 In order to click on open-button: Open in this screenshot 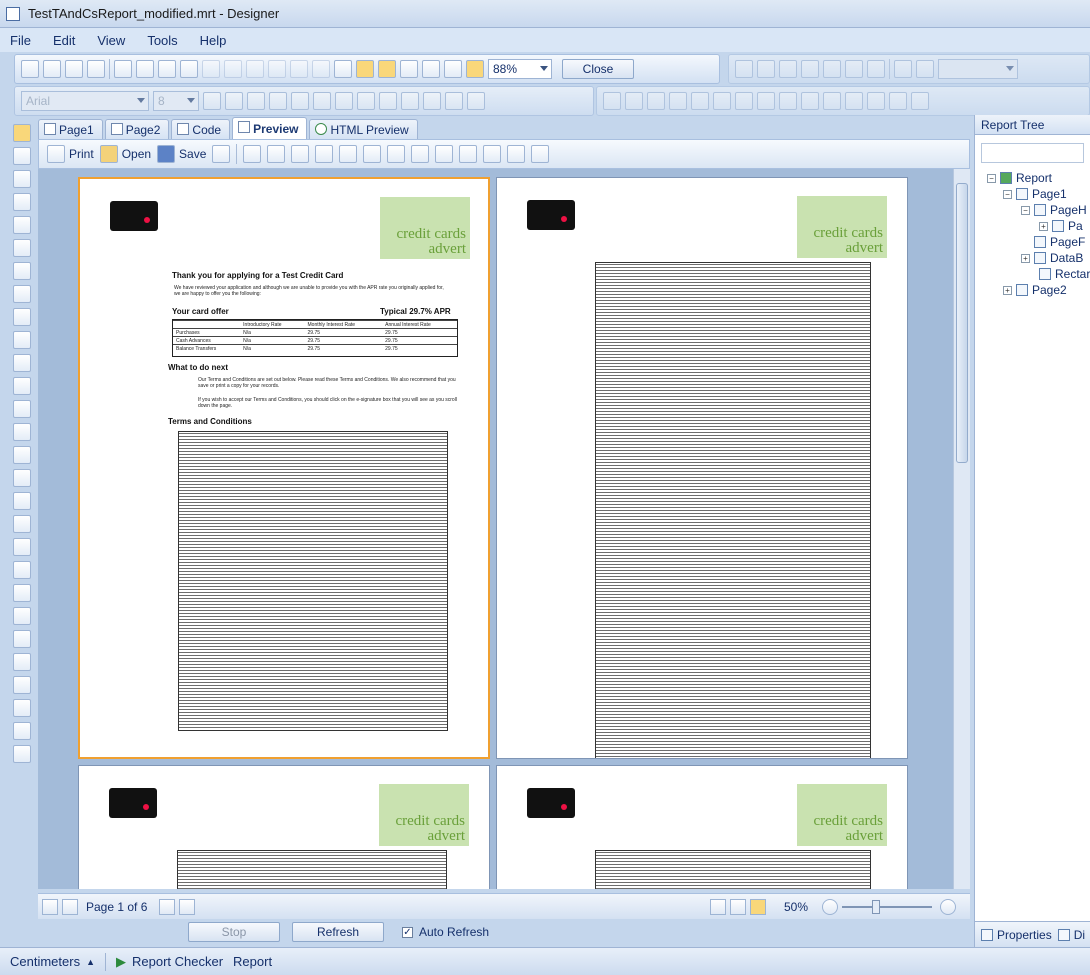, I will do `click(125, 154)`.